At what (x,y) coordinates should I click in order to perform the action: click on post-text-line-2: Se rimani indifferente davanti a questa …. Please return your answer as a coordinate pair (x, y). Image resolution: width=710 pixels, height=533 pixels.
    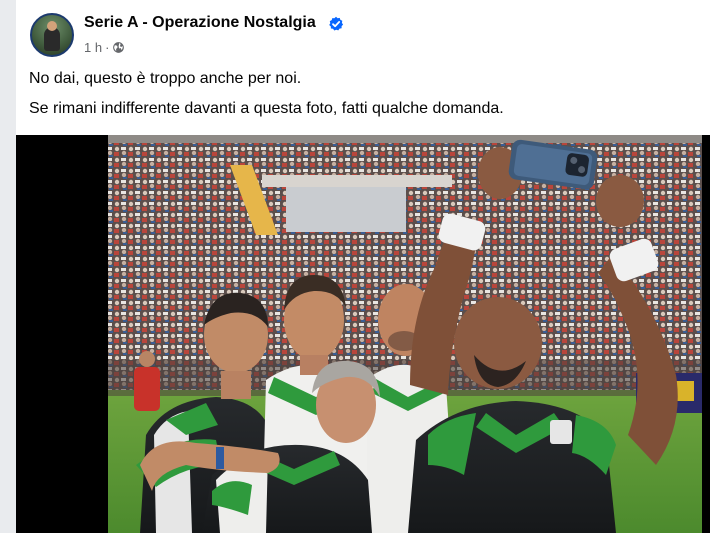
    Looking at the image, I should click on (266, 108).